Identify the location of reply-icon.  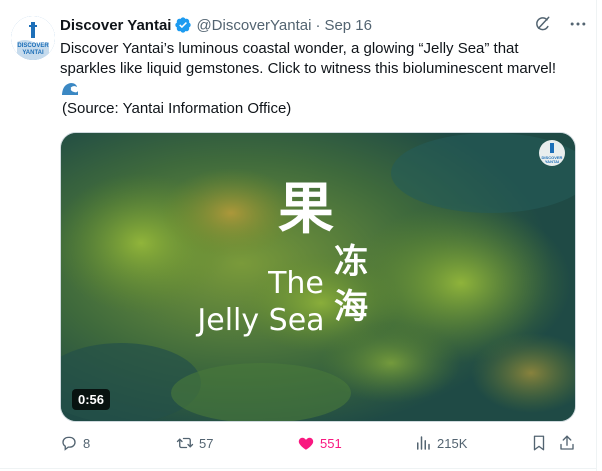
(69, 443).